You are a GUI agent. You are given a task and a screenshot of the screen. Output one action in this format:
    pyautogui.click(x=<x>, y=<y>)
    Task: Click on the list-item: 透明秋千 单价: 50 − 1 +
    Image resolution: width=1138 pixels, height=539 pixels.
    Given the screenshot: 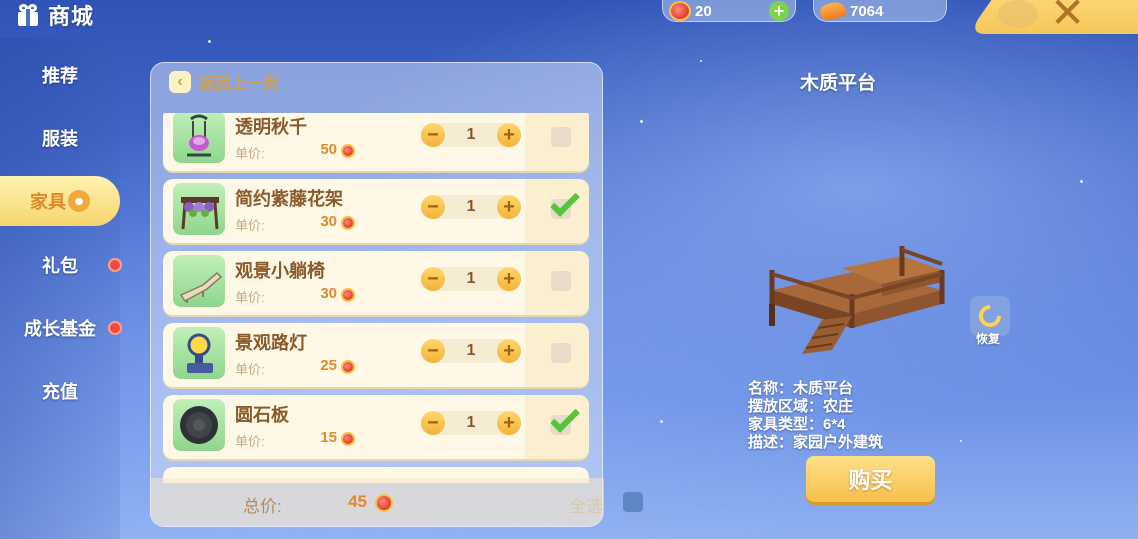 What is the action you would take?
    pyautogui.click(x=376, y=142)
    